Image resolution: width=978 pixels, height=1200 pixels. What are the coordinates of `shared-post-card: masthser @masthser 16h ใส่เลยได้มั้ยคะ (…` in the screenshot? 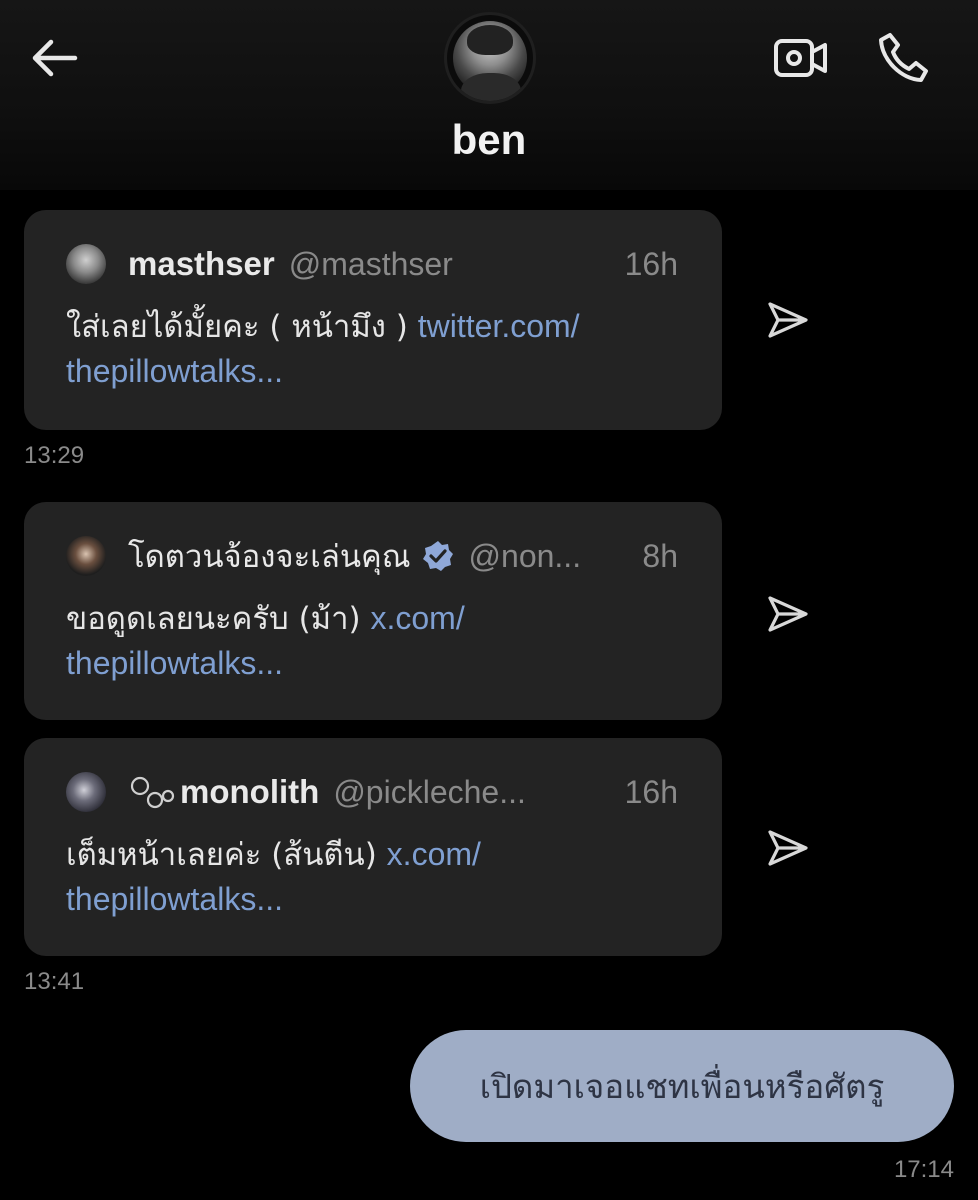 It's located at (373, 320).